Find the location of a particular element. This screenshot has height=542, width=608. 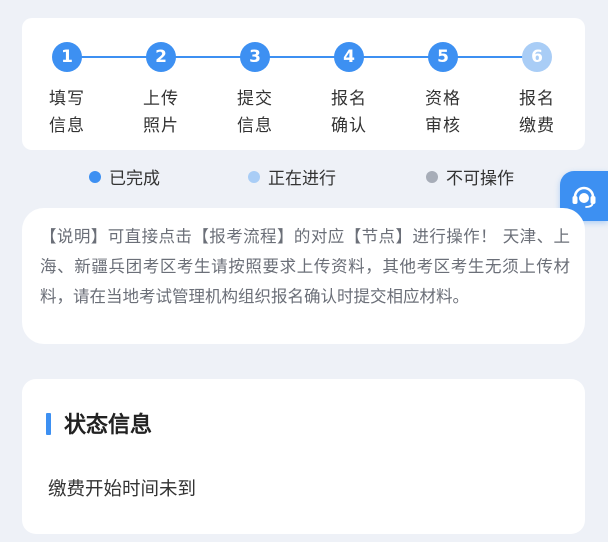

headset-icon is located at coordinates (584, 197).